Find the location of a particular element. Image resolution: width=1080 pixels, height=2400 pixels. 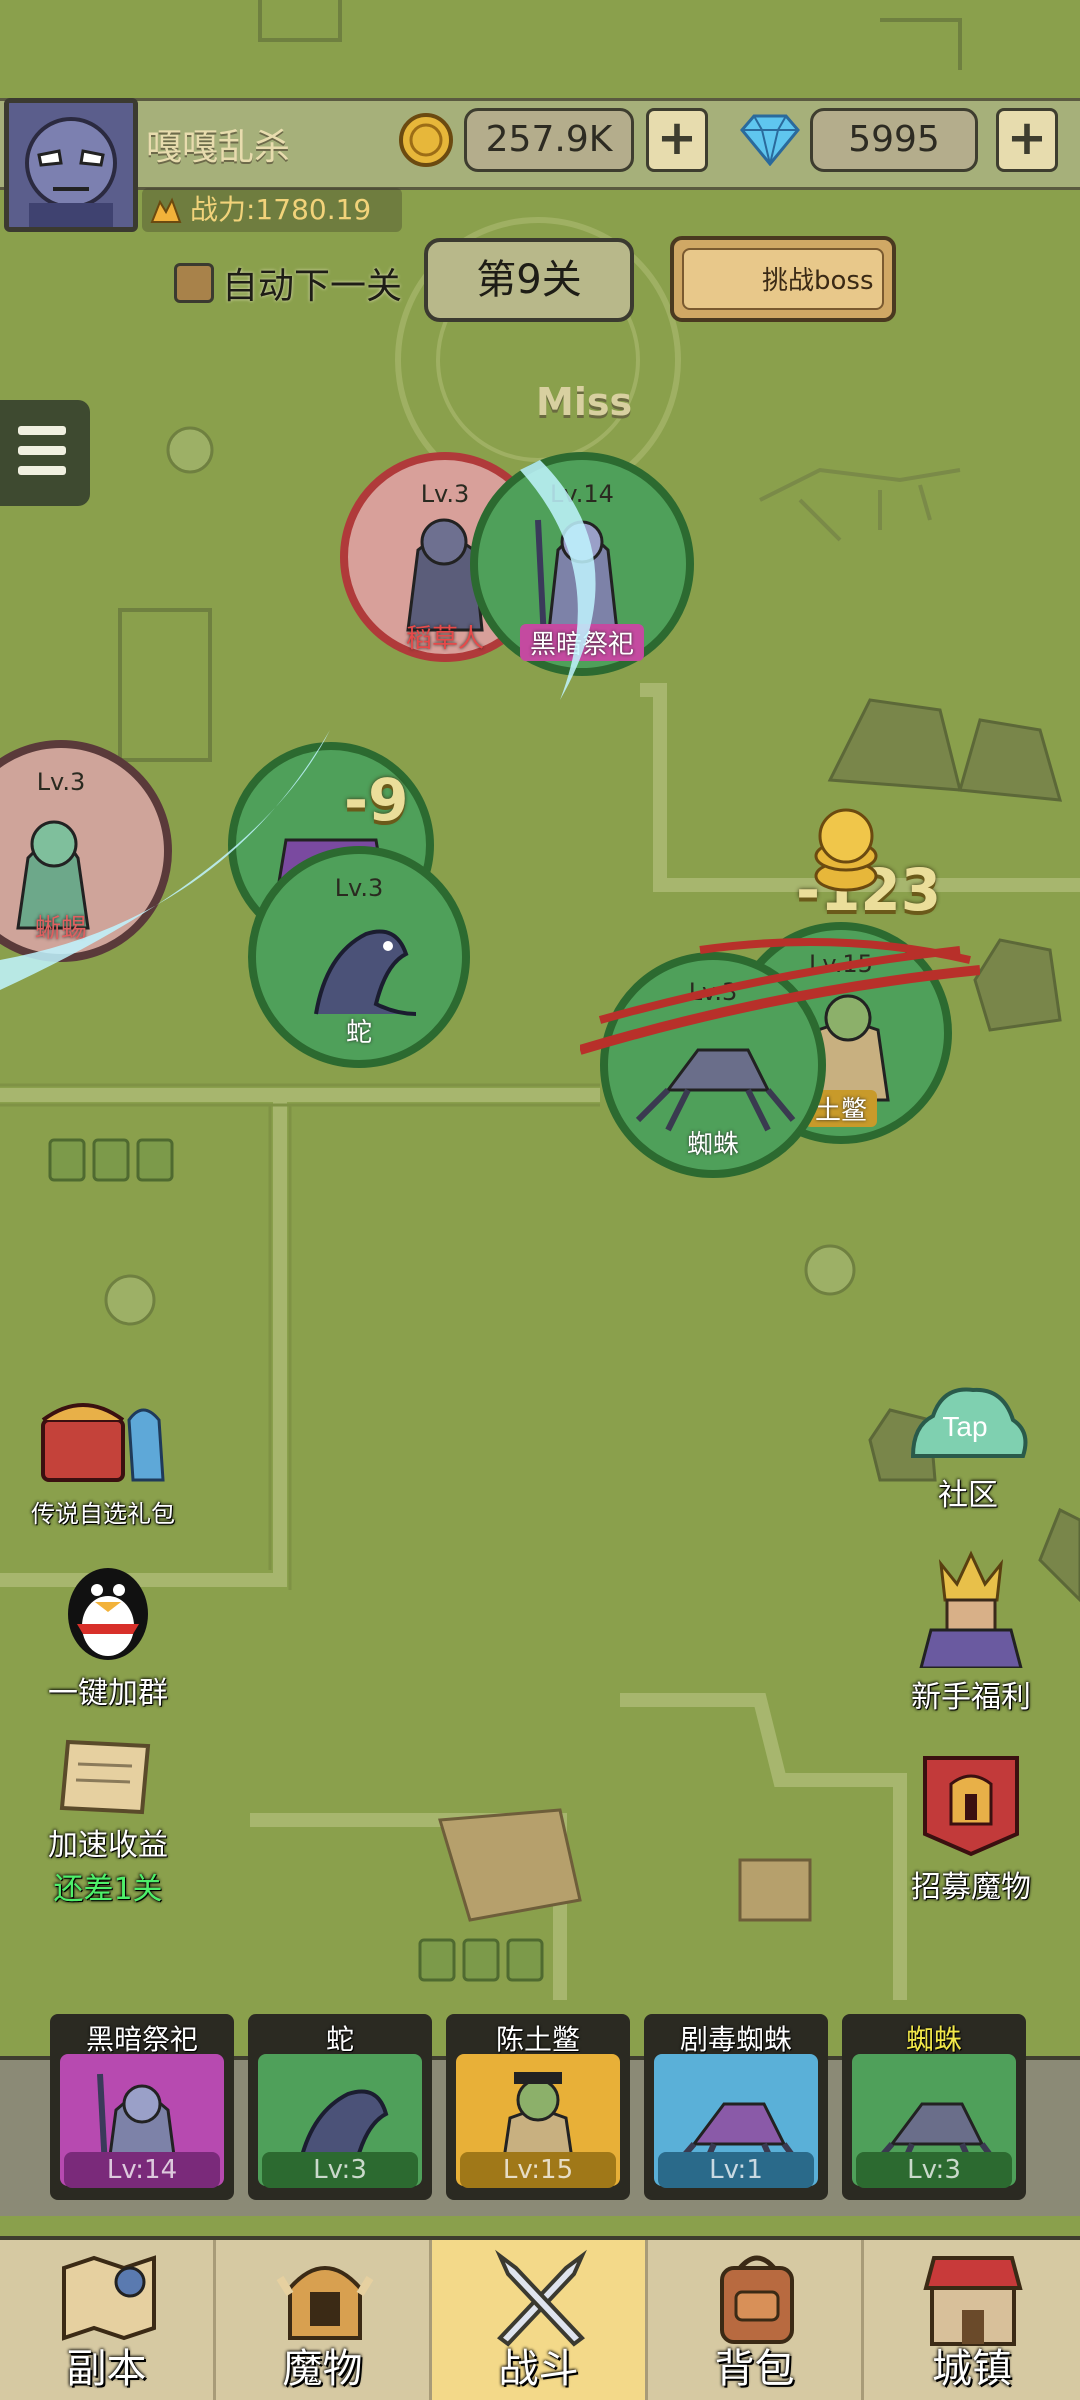

monster-name: 蜘蛛 is located at coordinates (713, 1145).